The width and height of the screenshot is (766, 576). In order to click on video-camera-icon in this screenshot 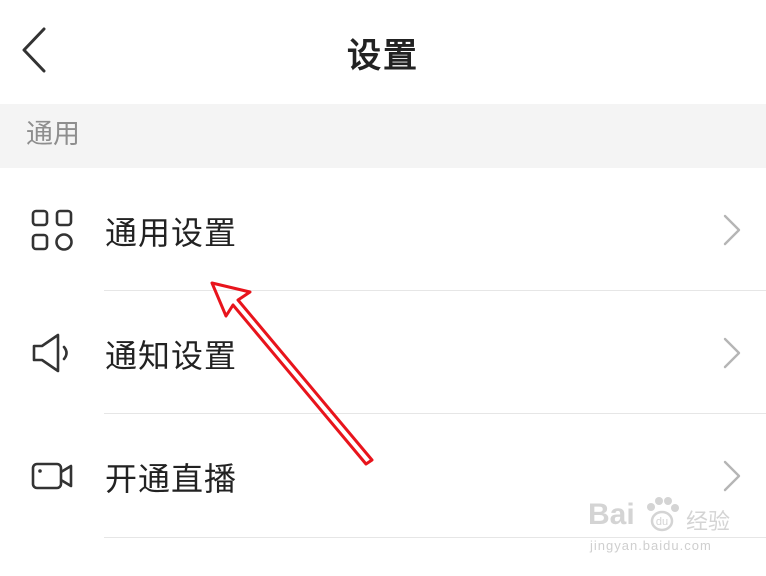, I will do `click(52, 476)`.